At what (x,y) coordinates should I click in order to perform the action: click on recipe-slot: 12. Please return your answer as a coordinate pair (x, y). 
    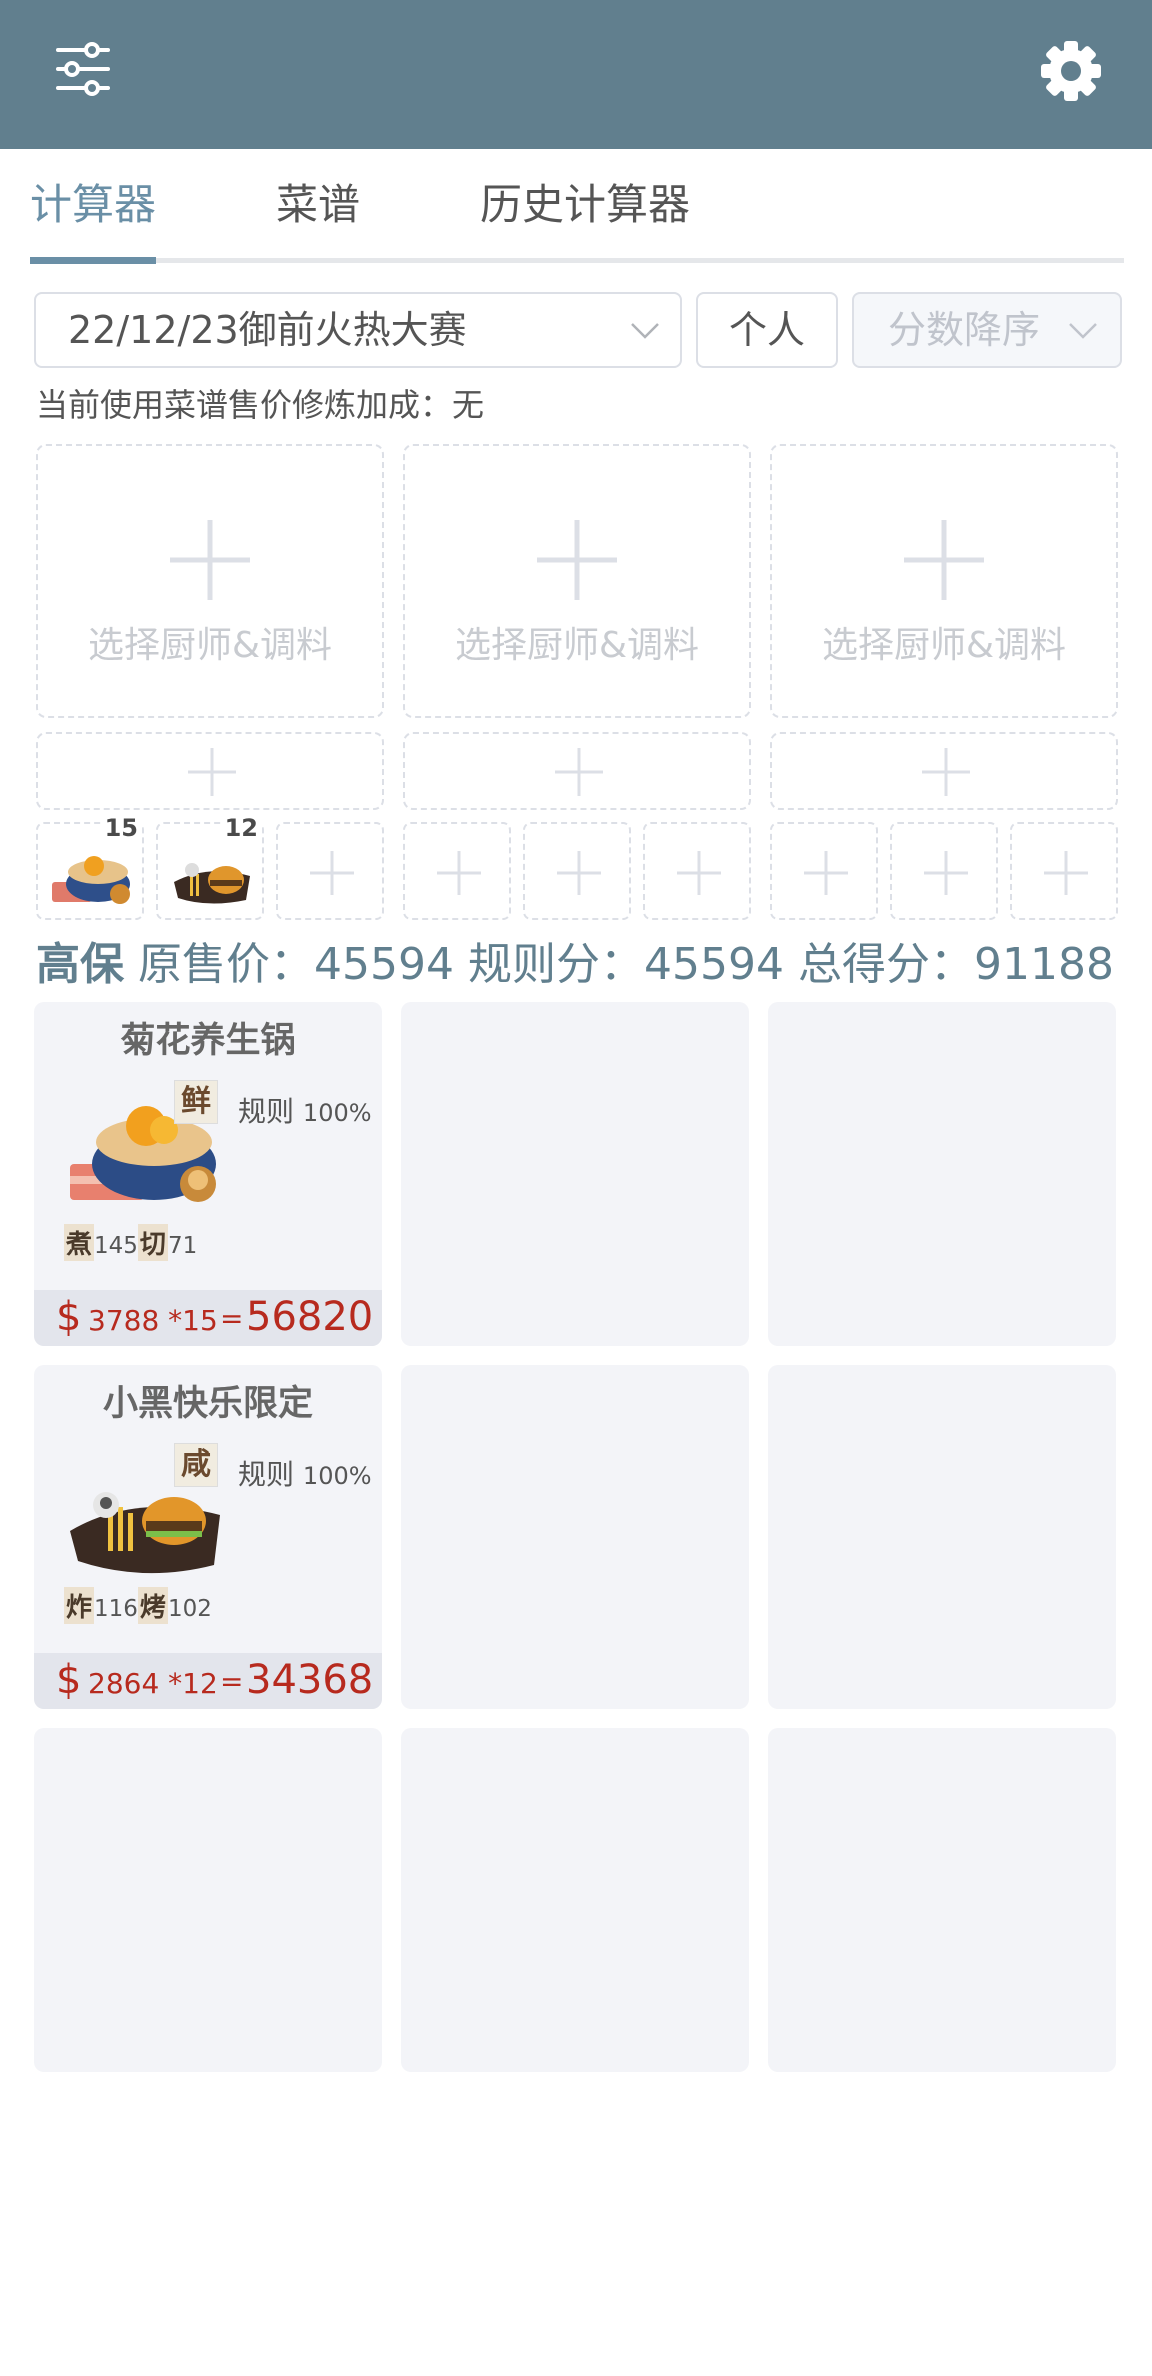
    Looking at the image, I should click on (210, 867).